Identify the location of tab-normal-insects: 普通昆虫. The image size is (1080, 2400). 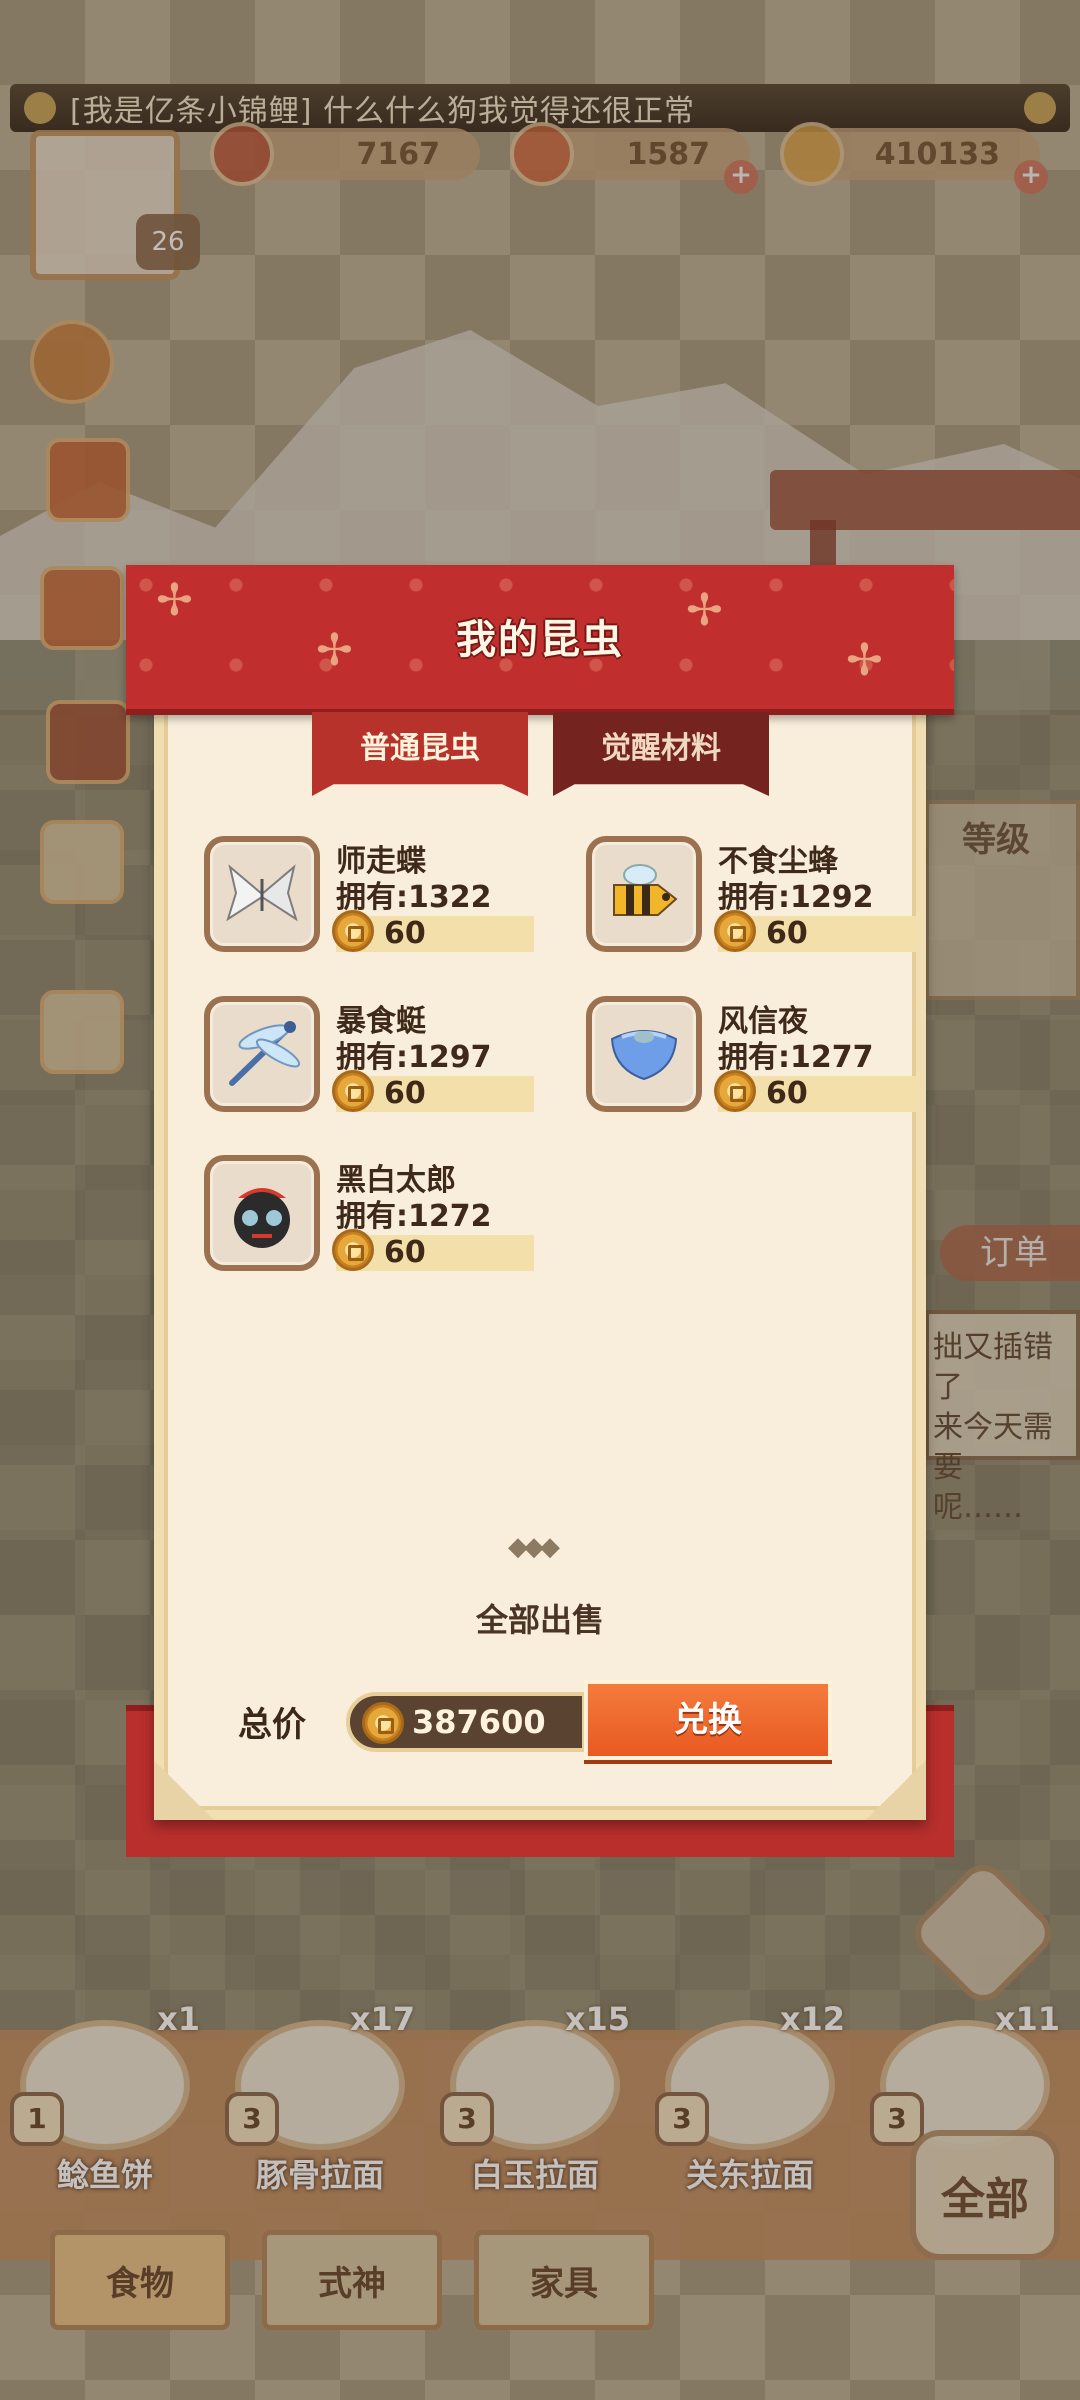
(420, 754).